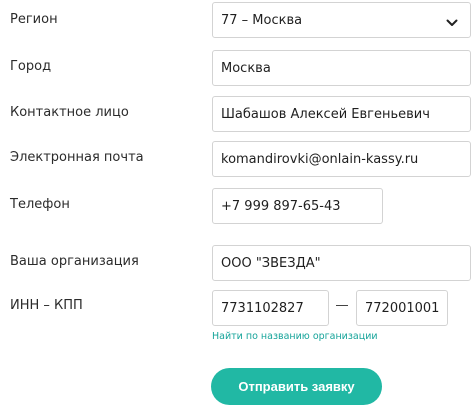 This screenshot has width=474, height=411. Describe the element at coordinates (31, 66) in the screenshot. I see `city-label: Город` at that location.